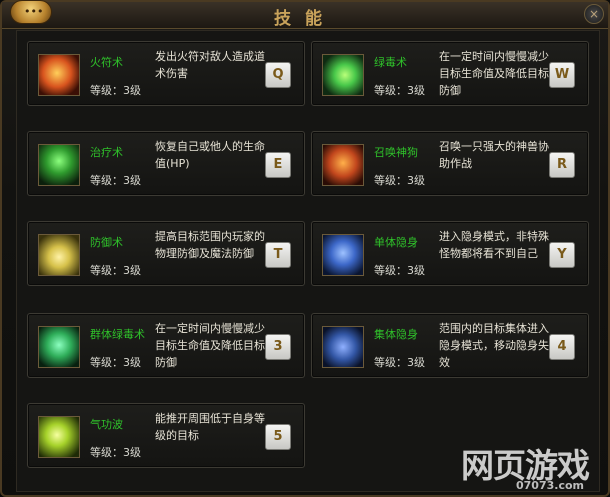  Describe the element at coordinates (278, 437) in the screenshot. I see `hotkey-button: 5` at that location.